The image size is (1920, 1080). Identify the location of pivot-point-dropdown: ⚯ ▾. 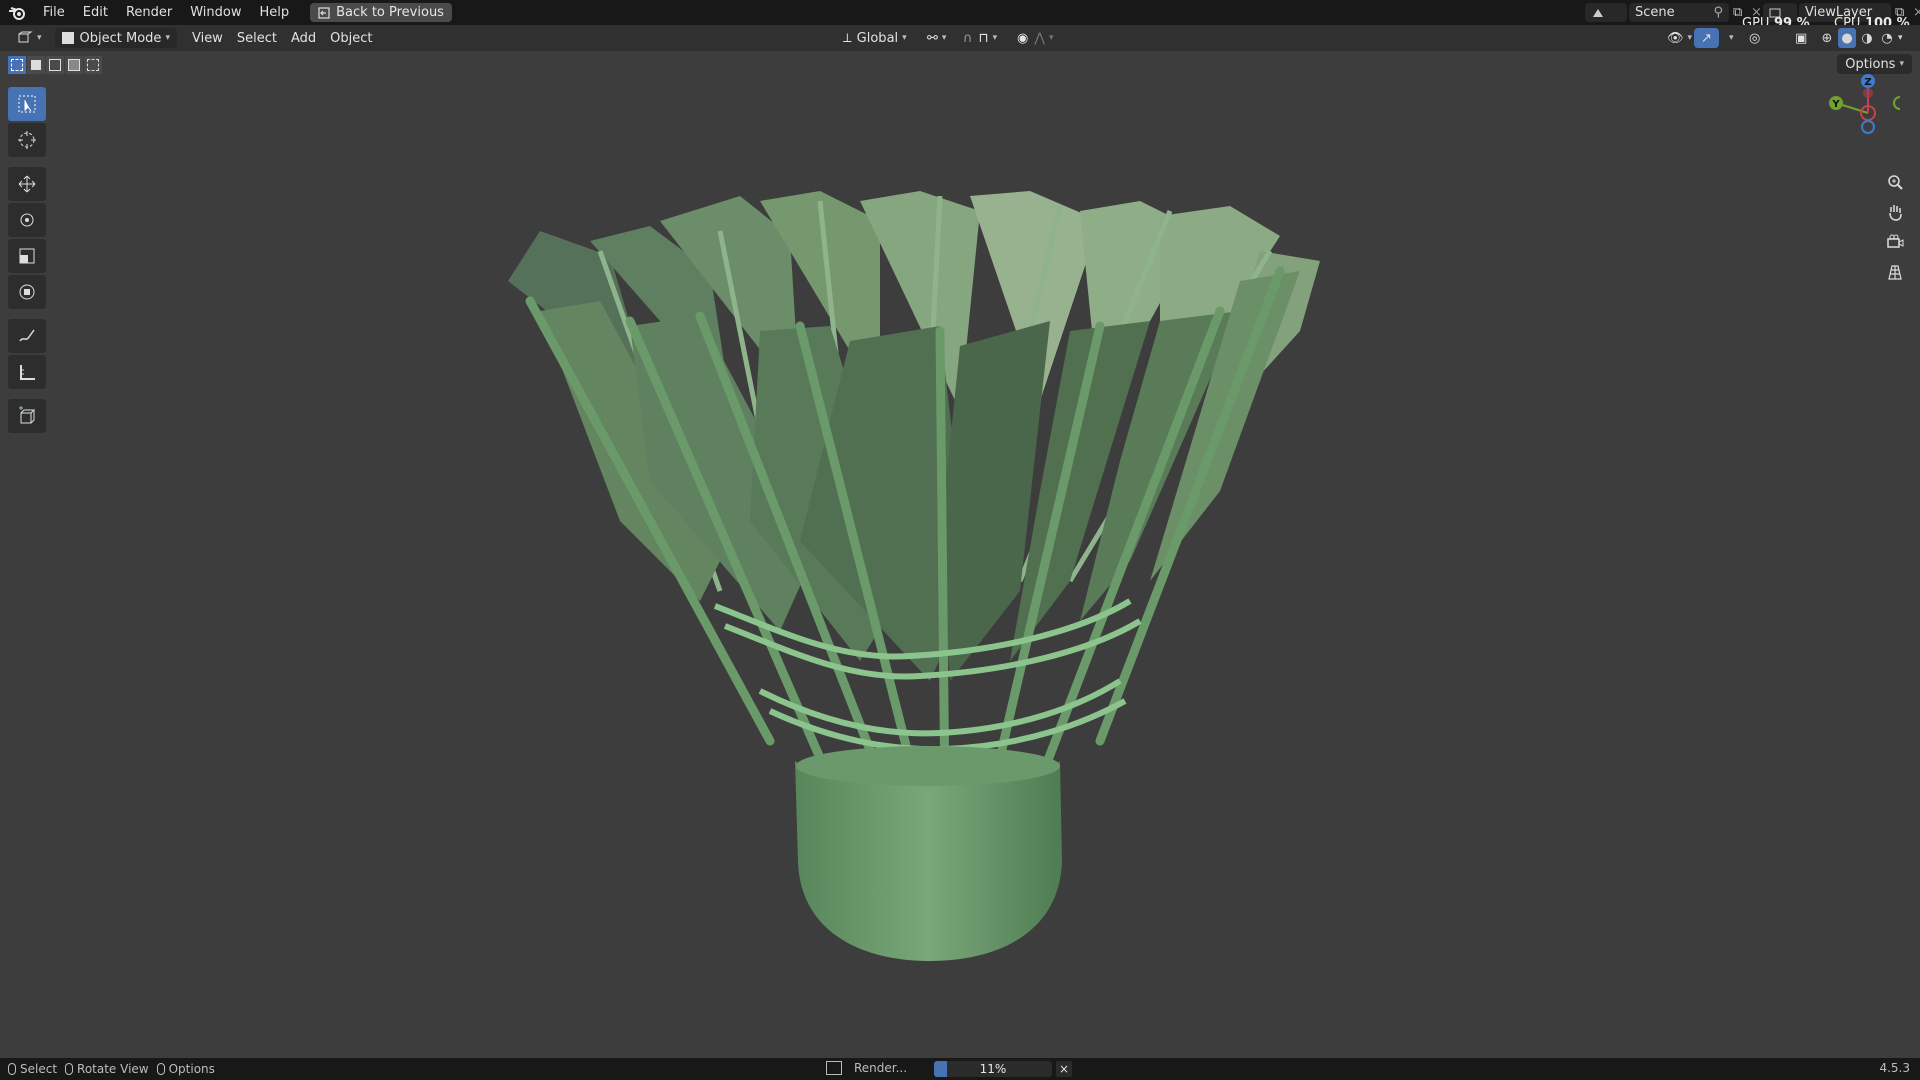
(936, 38).